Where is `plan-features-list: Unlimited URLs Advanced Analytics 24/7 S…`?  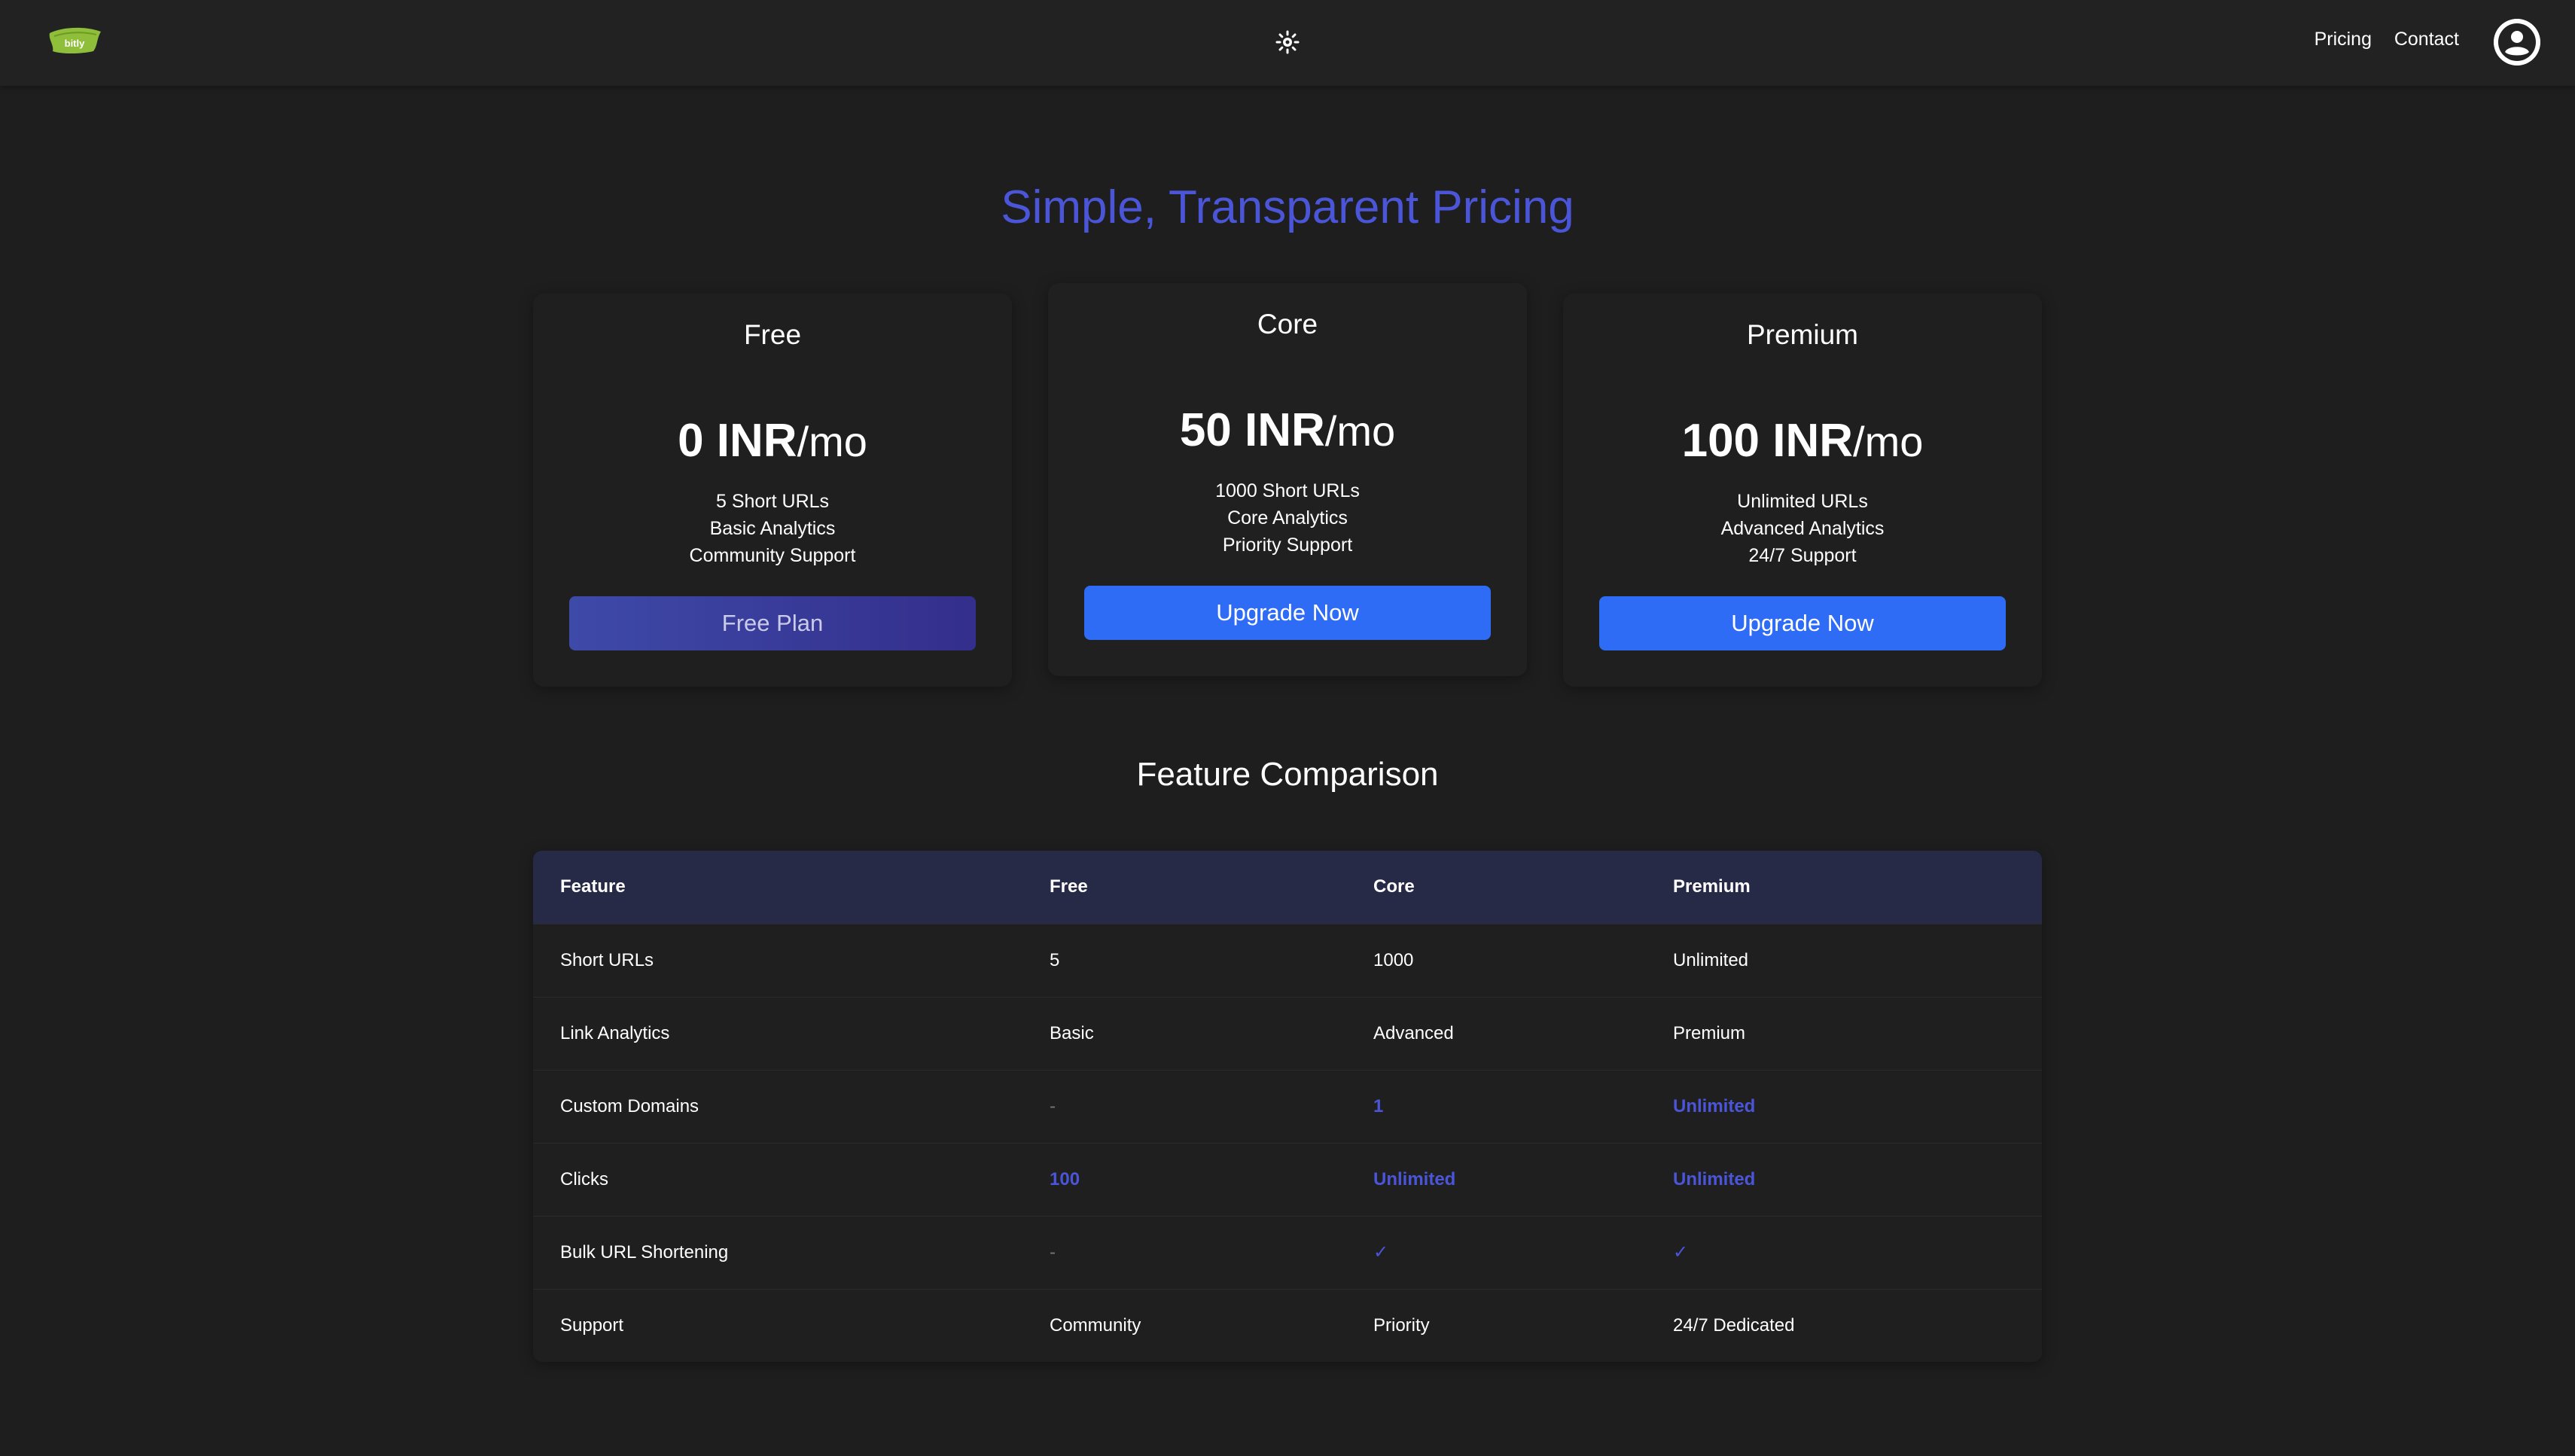 plan-features-list: Unlimited URLs Advanced Analytics 24/7 S… is located at coordinates (1802, 528).